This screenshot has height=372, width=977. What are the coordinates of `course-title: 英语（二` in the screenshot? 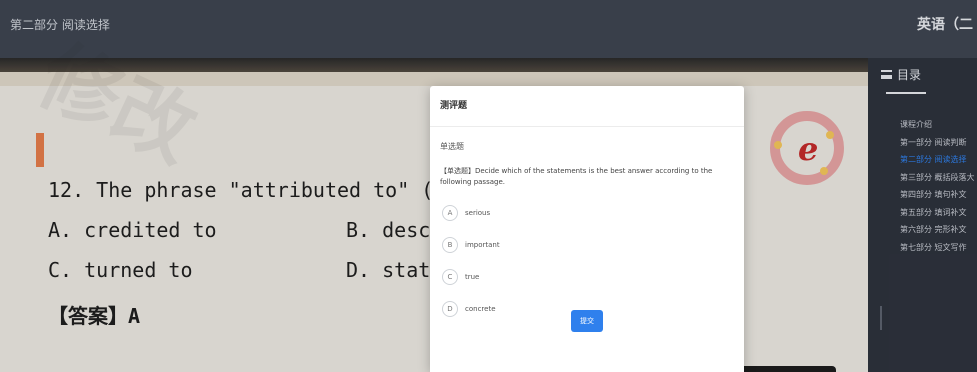 It's located at (945, 25).